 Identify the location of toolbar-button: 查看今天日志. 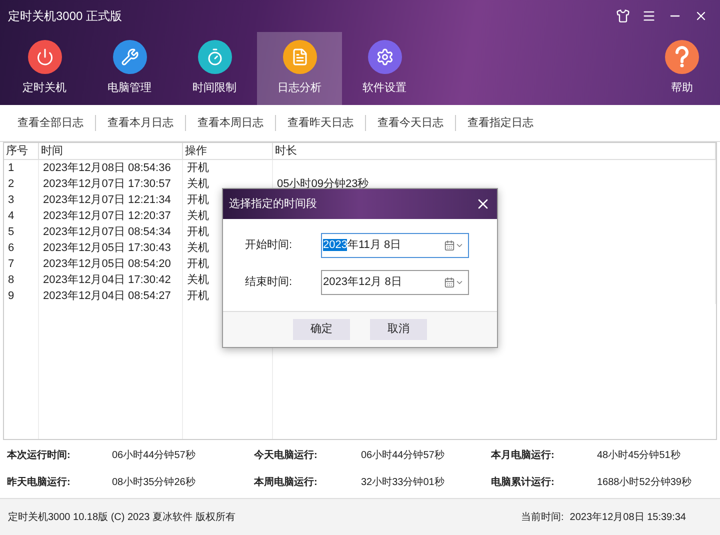
(410, 123).